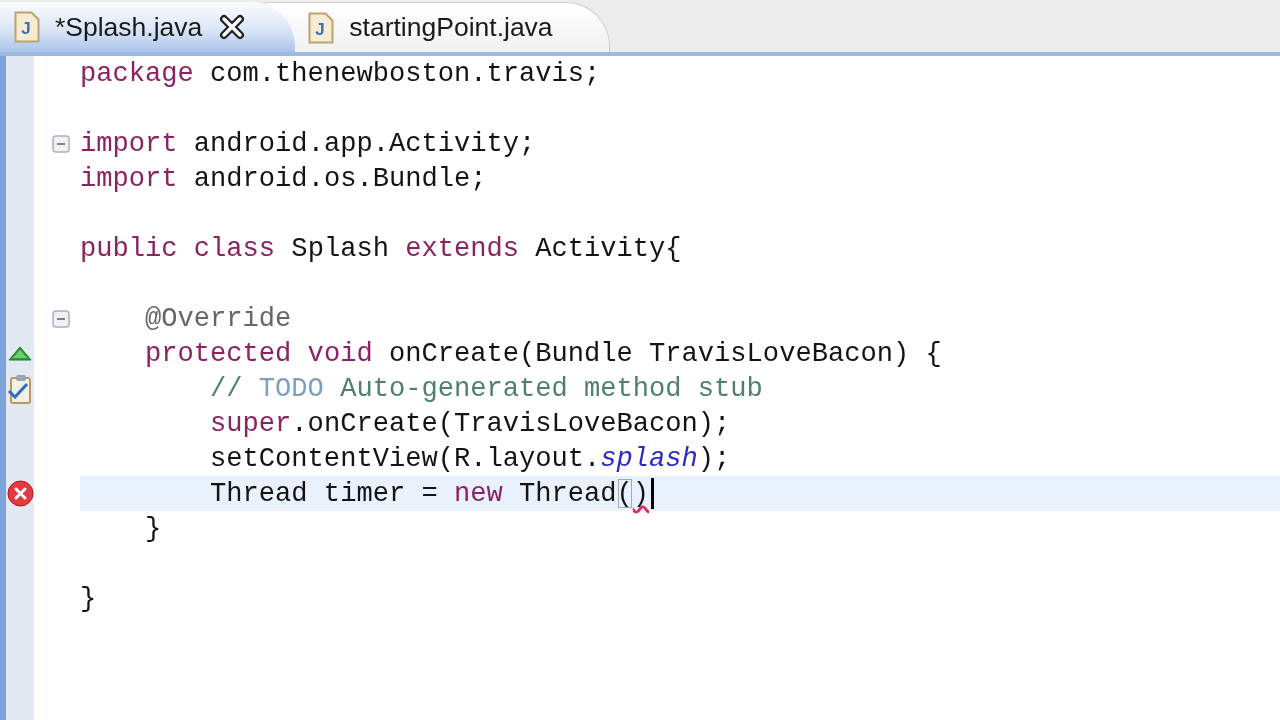 The width and height of the screenshot is (1280, 720). What do you see at coordinates (653, 493) in the screenshot?
I see `text-caret` at bounding box center [653, 493].